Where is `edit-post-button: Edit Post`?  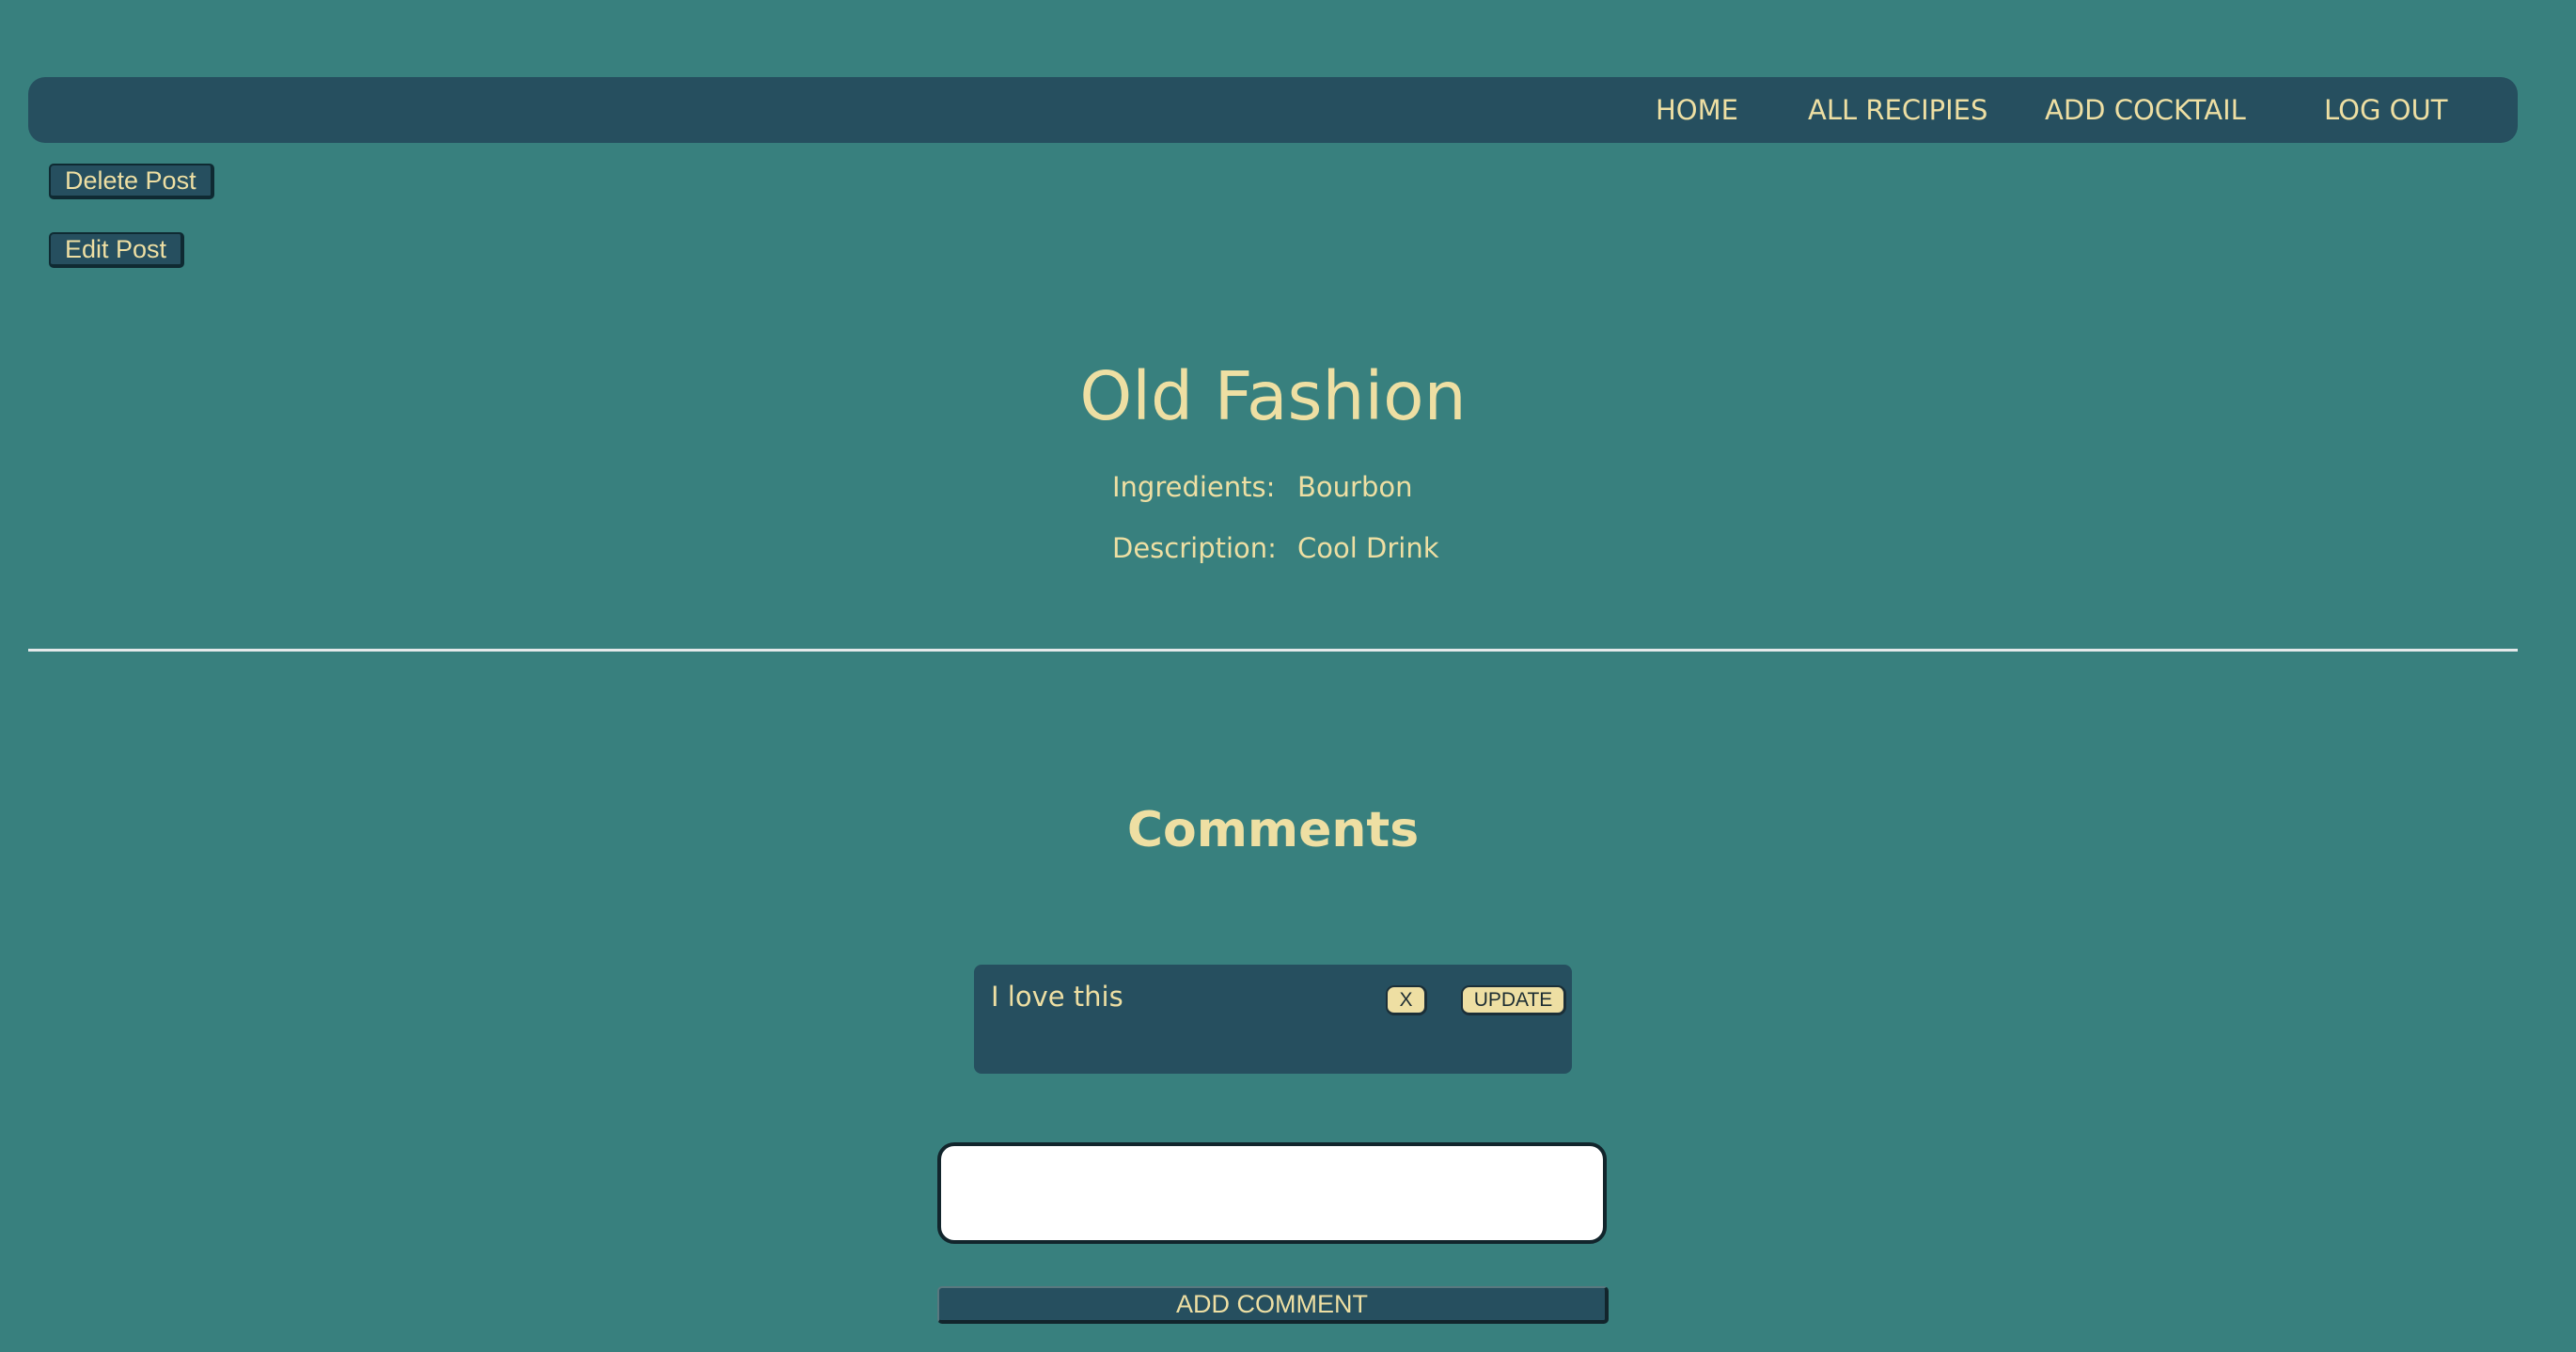 edit-post-button: Edit Post is located at coordinates (117, 250).